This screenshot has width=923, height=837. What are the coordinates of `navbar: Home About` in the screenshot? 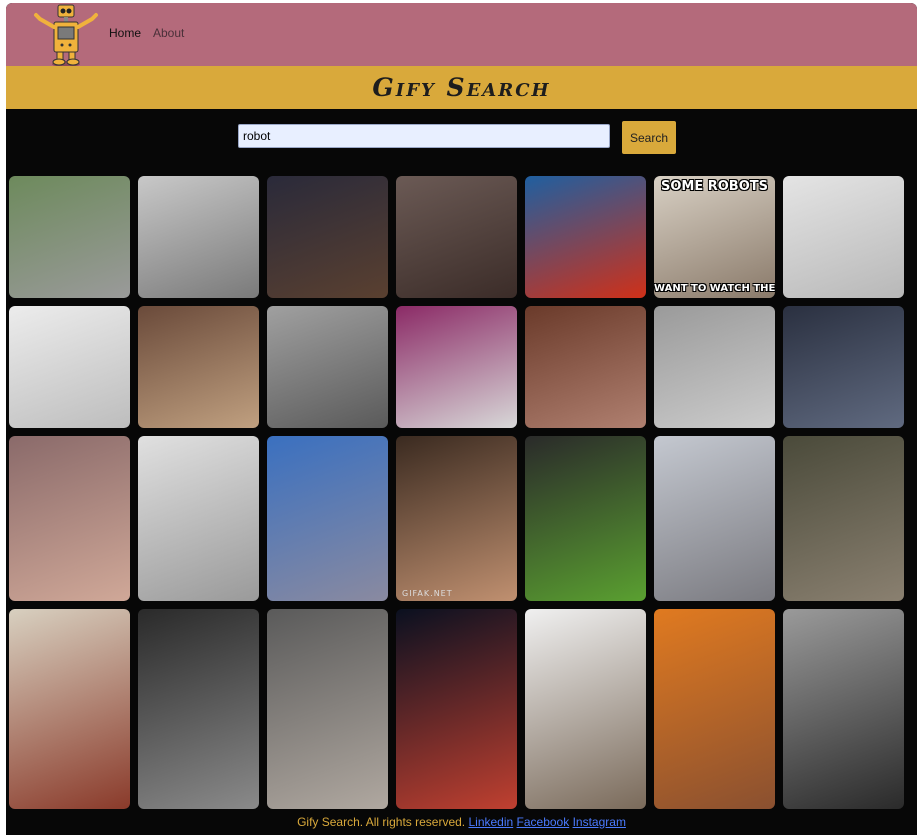 It's located at (461, 35).